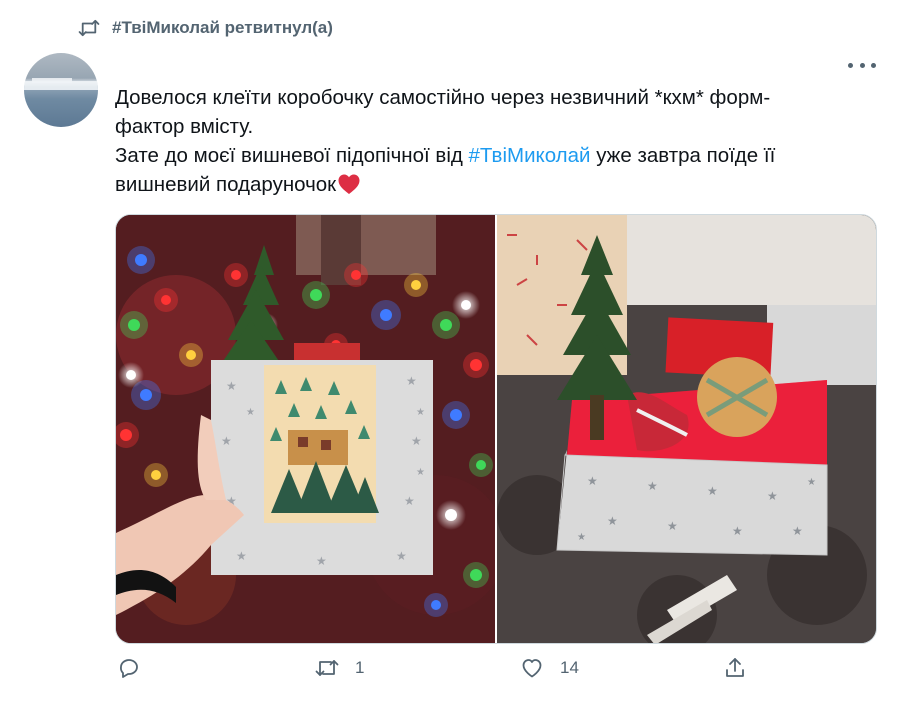 The height and width of the screenshot is (702, 900). I want to click on reply-icon, so click(129, 668).